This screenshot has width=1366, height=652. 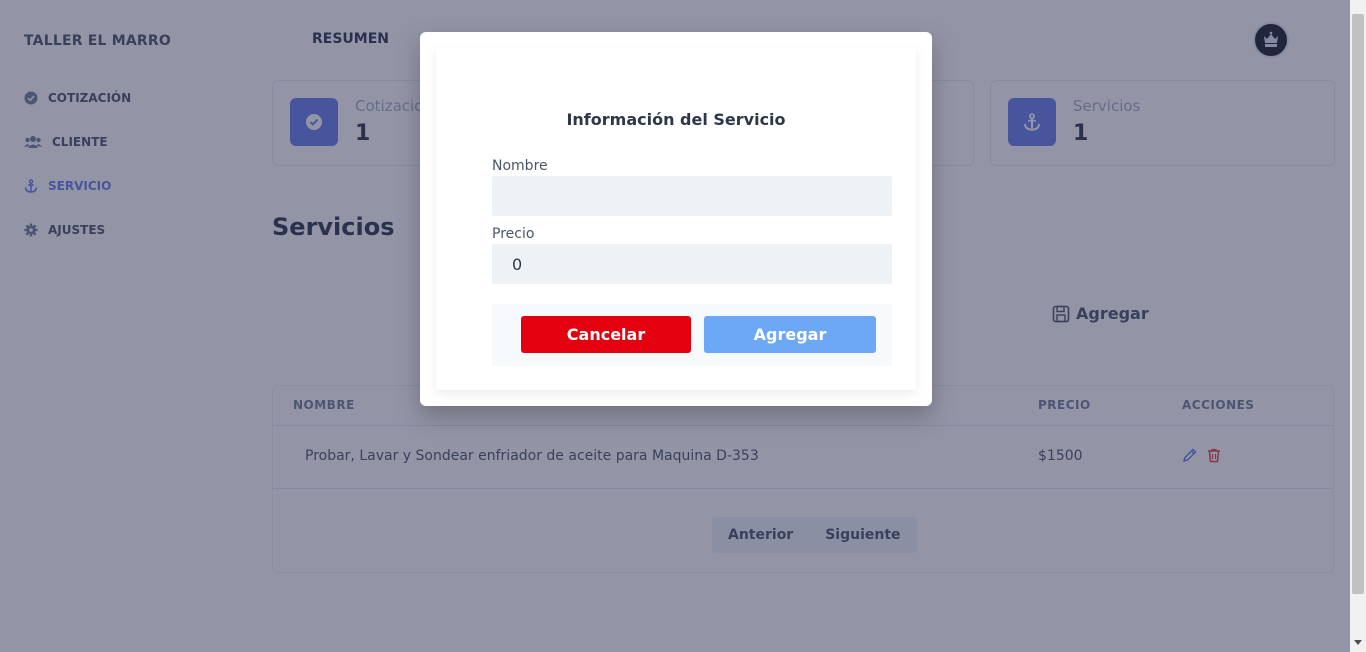 I want to click on scrollbar-thumb, so click(x=1358, y=304).